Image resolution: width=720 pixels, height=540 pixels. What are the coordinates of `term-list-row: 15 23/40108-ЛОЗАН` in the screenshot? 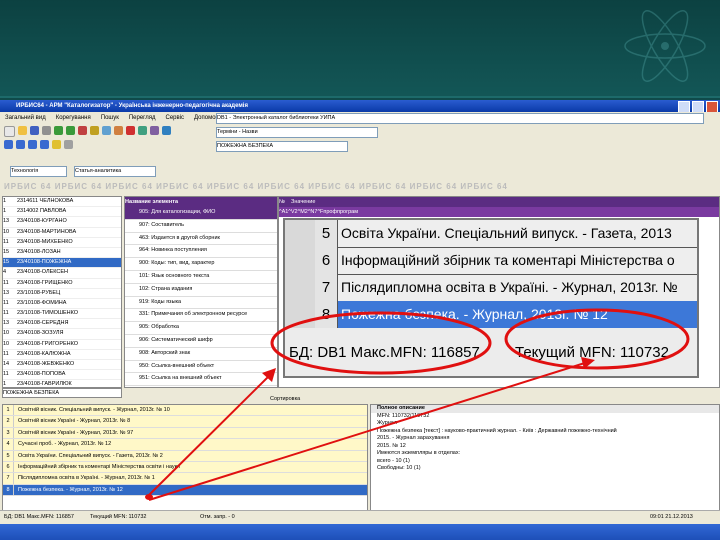 It's located at (62, 253).